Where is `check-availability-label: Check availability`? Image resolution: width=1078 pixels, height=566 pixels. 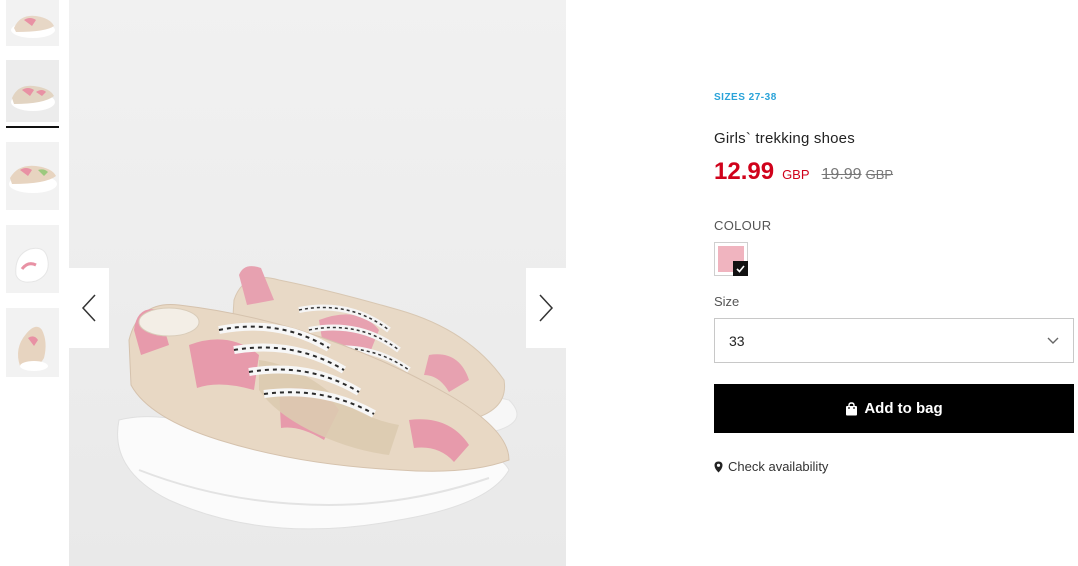
check-availability-label: Check availability is located at coordinates (778, 466).